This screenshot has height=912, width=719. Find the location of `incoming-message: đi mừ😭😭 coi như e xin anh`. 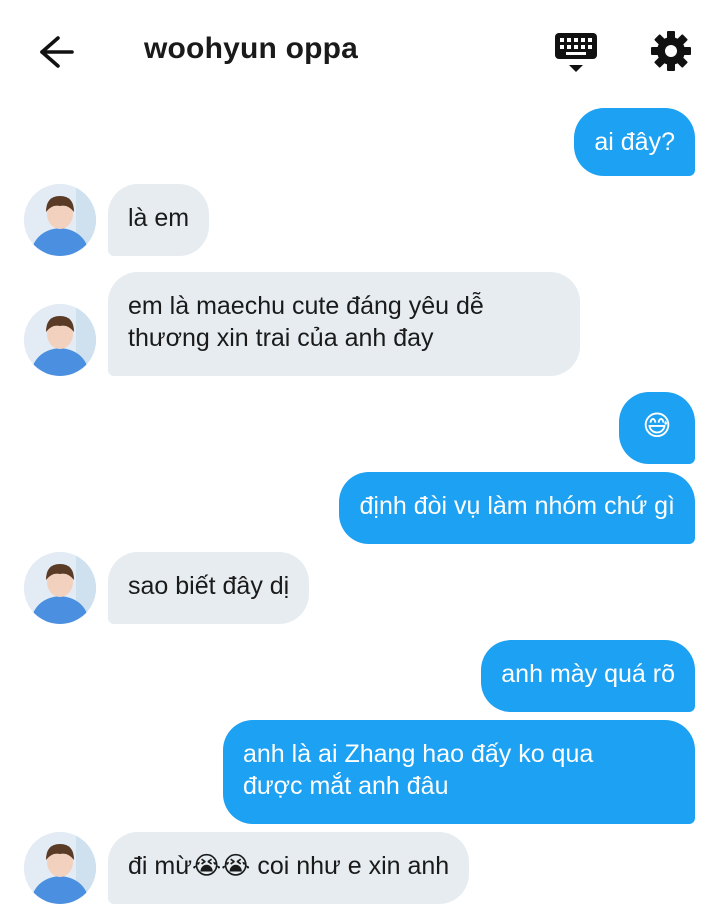

incoming-message: đi mừ😭😭 coi như e xin anh is located at coordinates (289, 868).